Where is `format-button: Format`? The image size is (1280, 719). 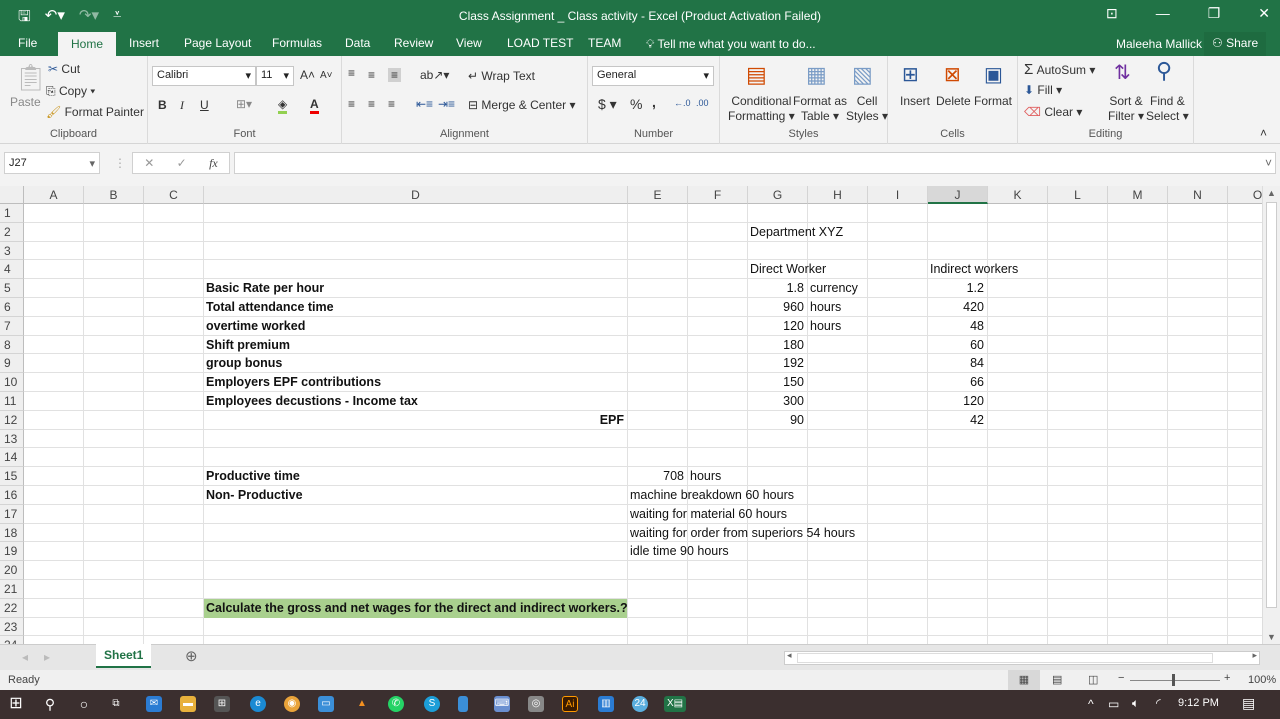 format-button: Format is located at coordinates (993, 101).